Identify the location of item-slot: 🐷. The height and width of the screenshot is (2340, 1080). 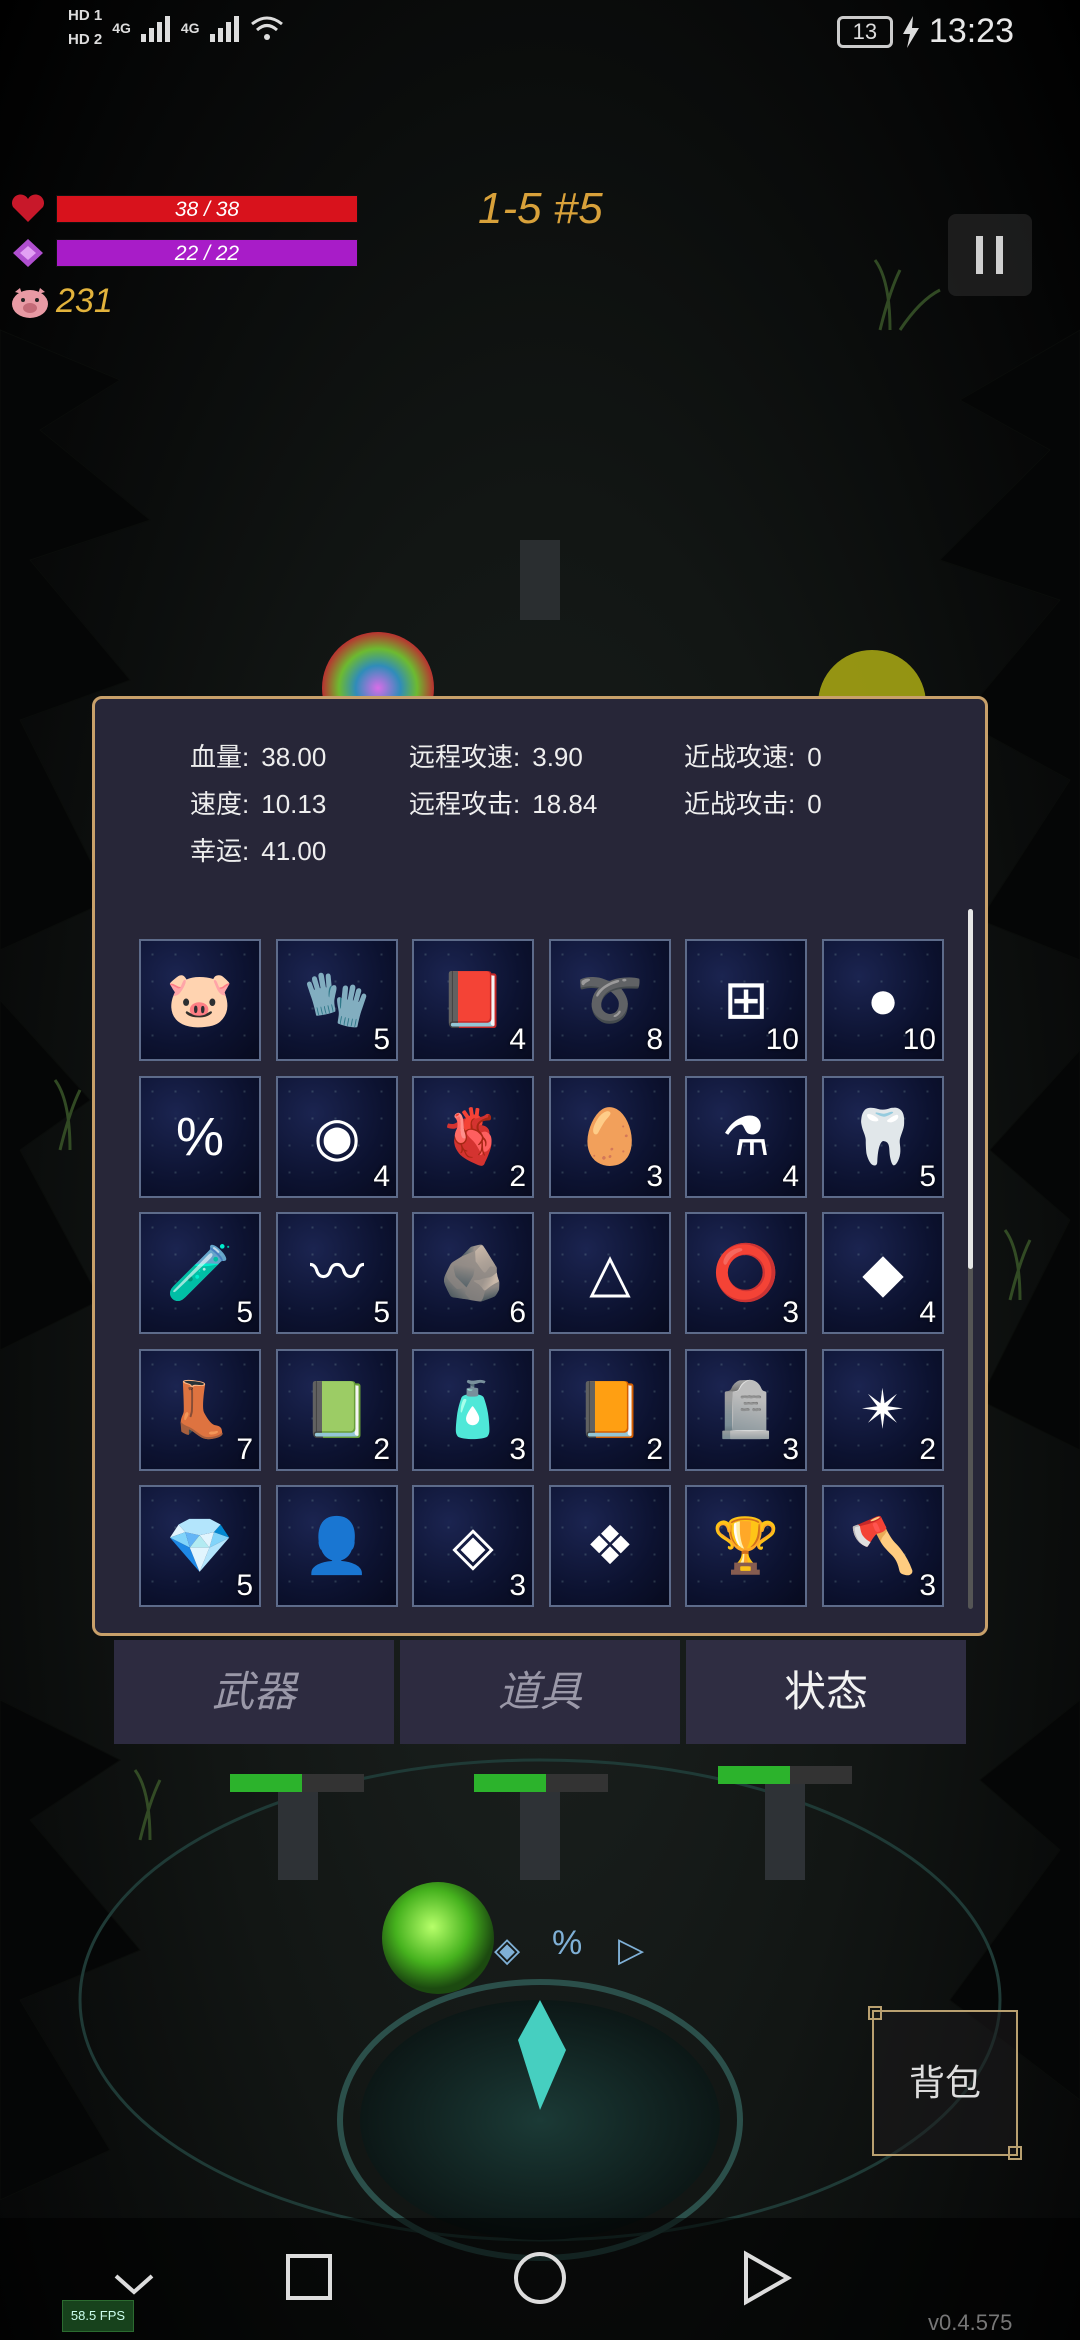
(200, 1000).